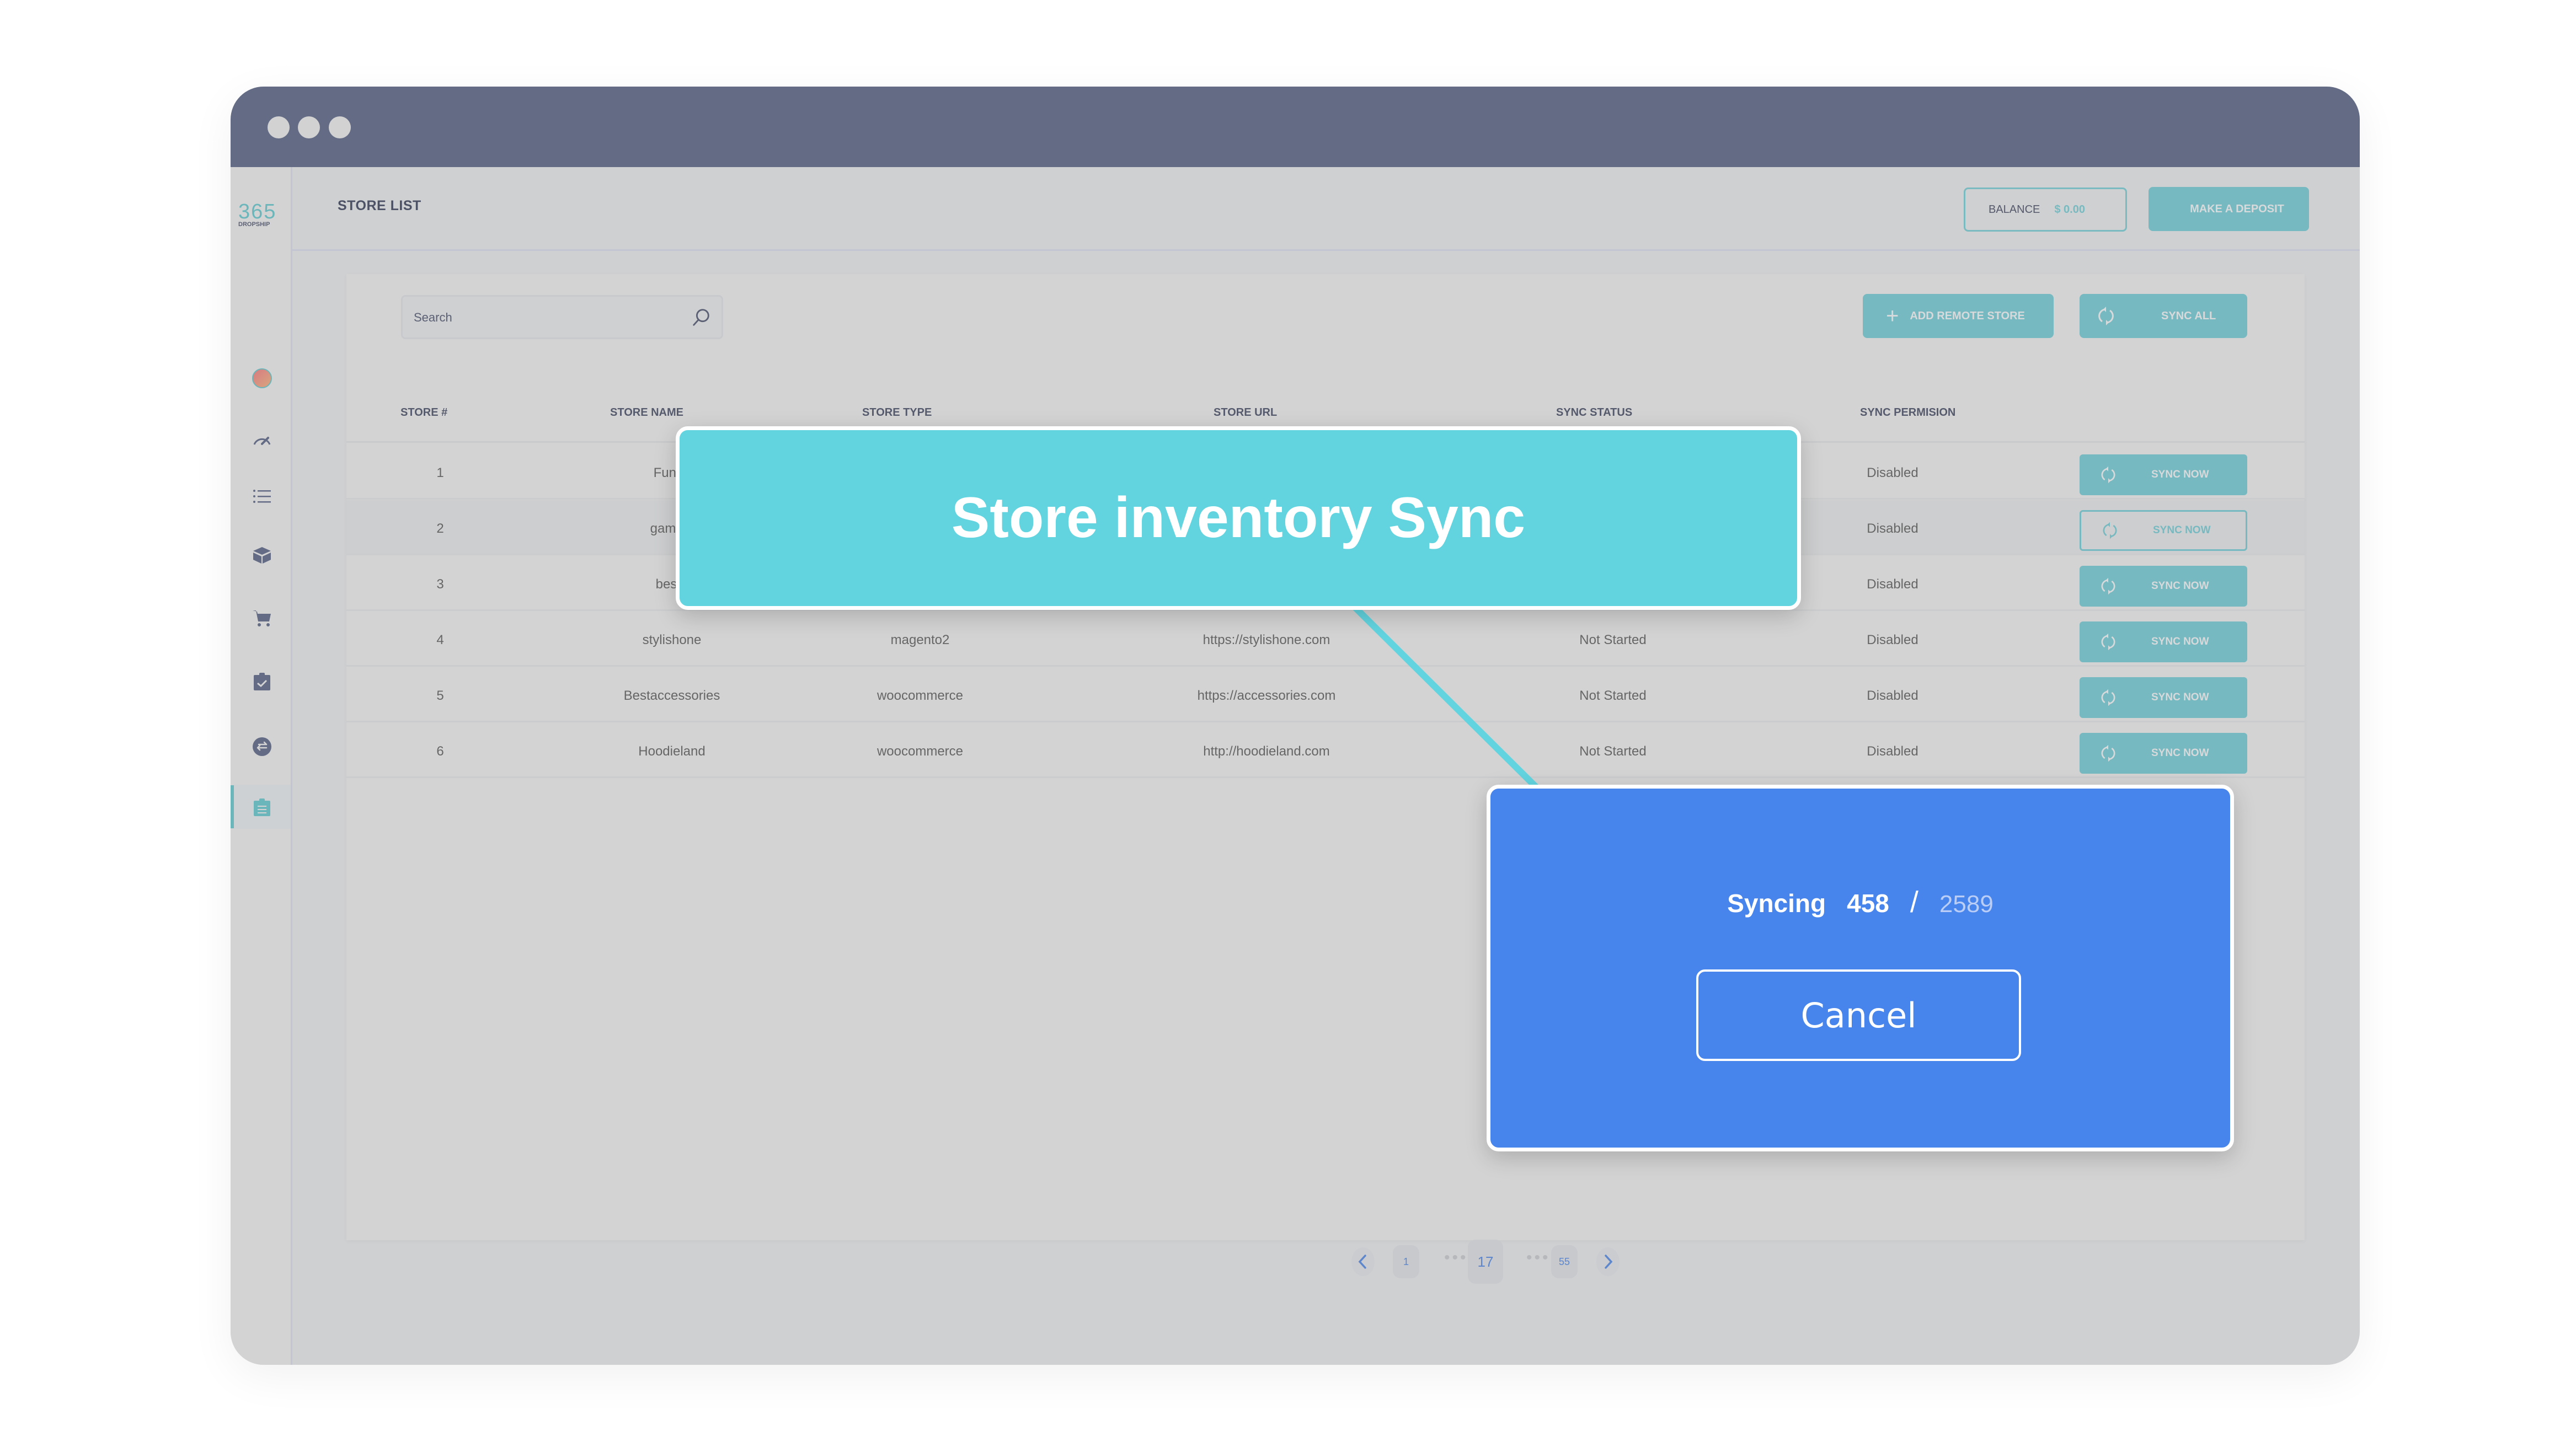 This screenshot has width=2576, height=1447. Describe the element at coordinates (1966, 904) in the screenshot. I see `total-count: 2589` at that location.